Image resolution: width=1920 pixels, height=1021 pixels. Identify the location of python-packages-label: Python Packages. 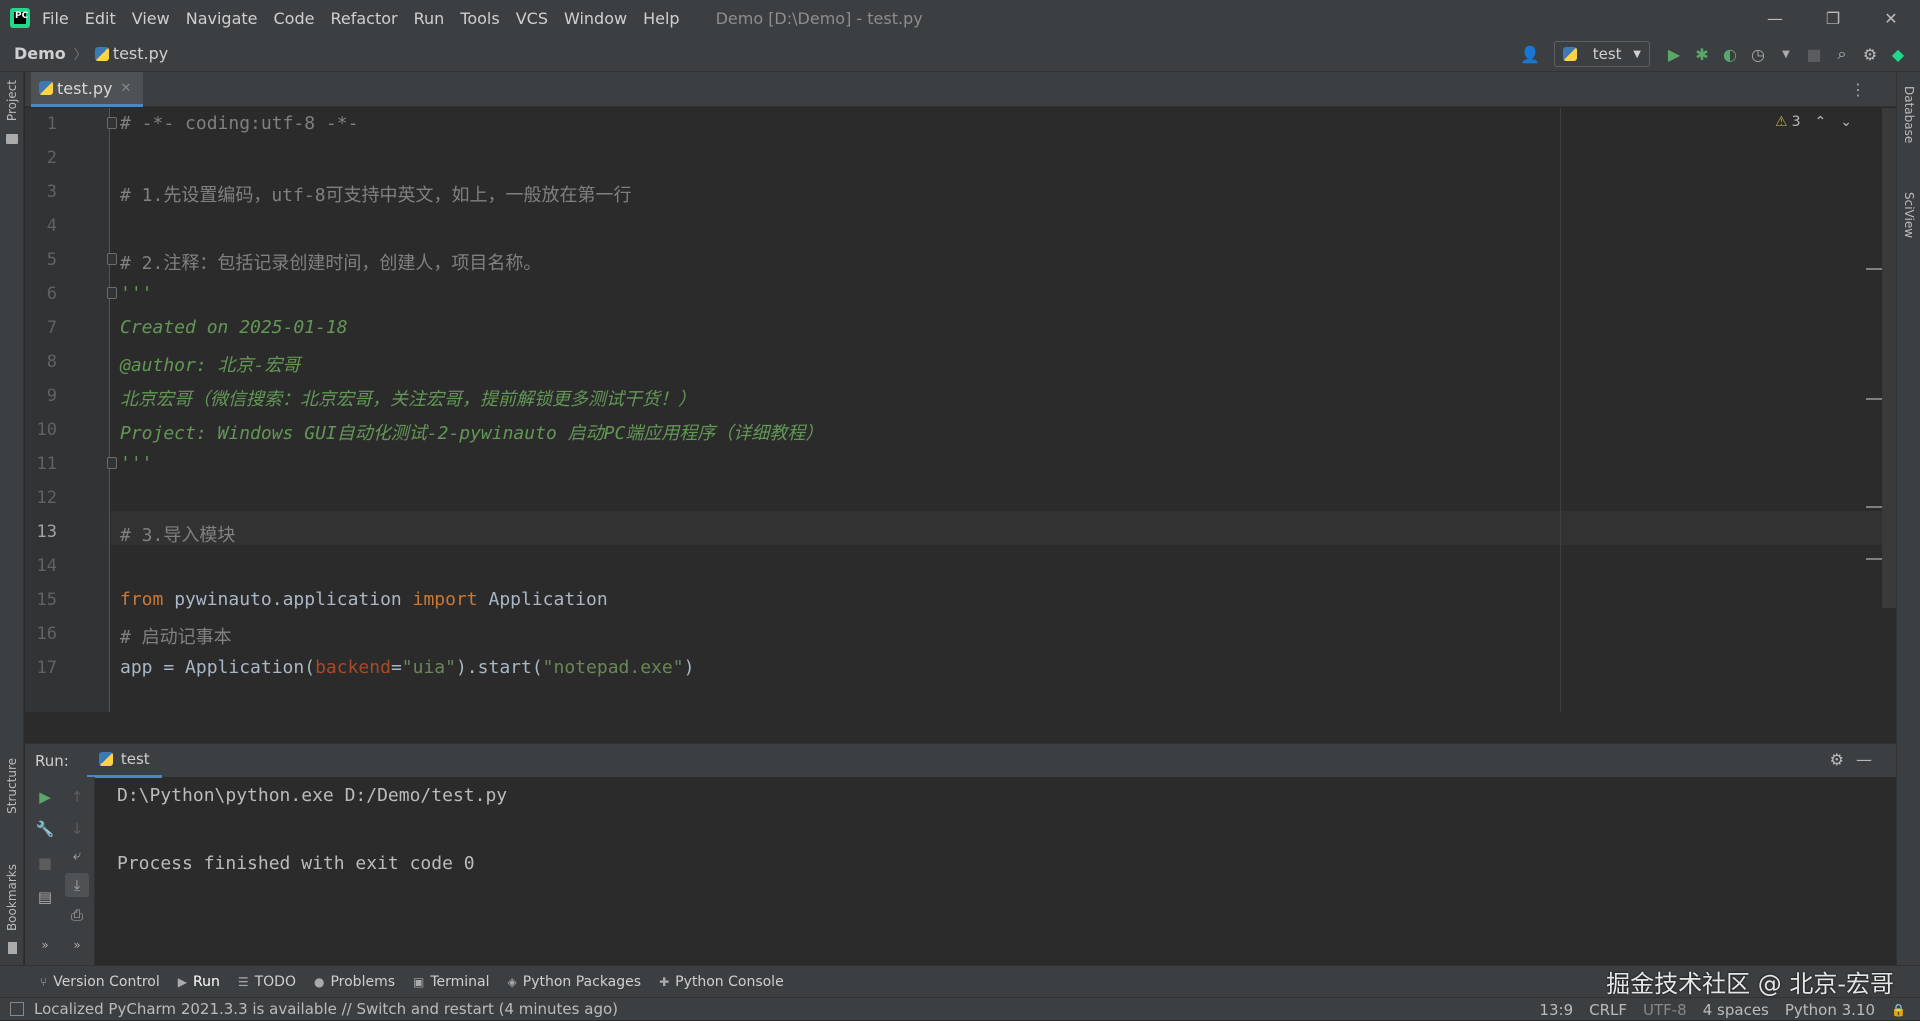
(582, 981).